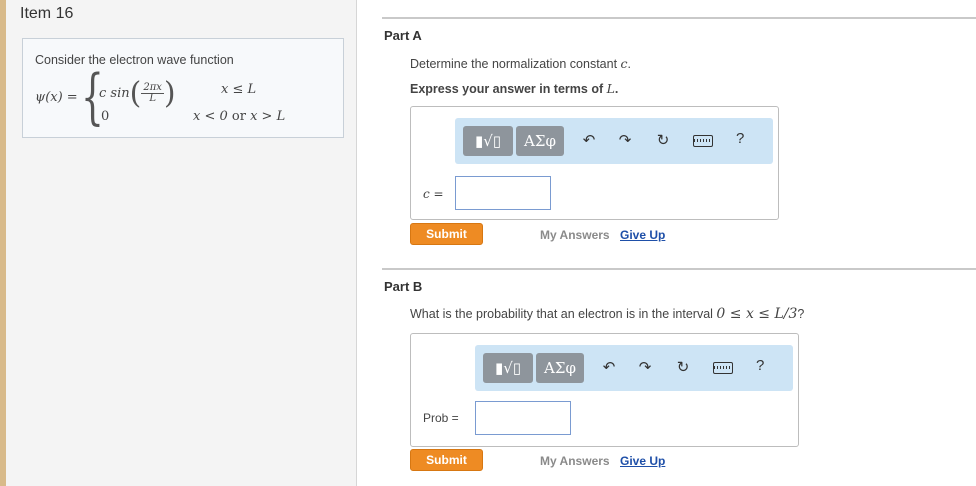 The image size is (976, 486). I want to click on part-a-math-toolbar: ▮√▯ ΑΣφ ↶ ↷ ↻ ?, so click(614, 141).